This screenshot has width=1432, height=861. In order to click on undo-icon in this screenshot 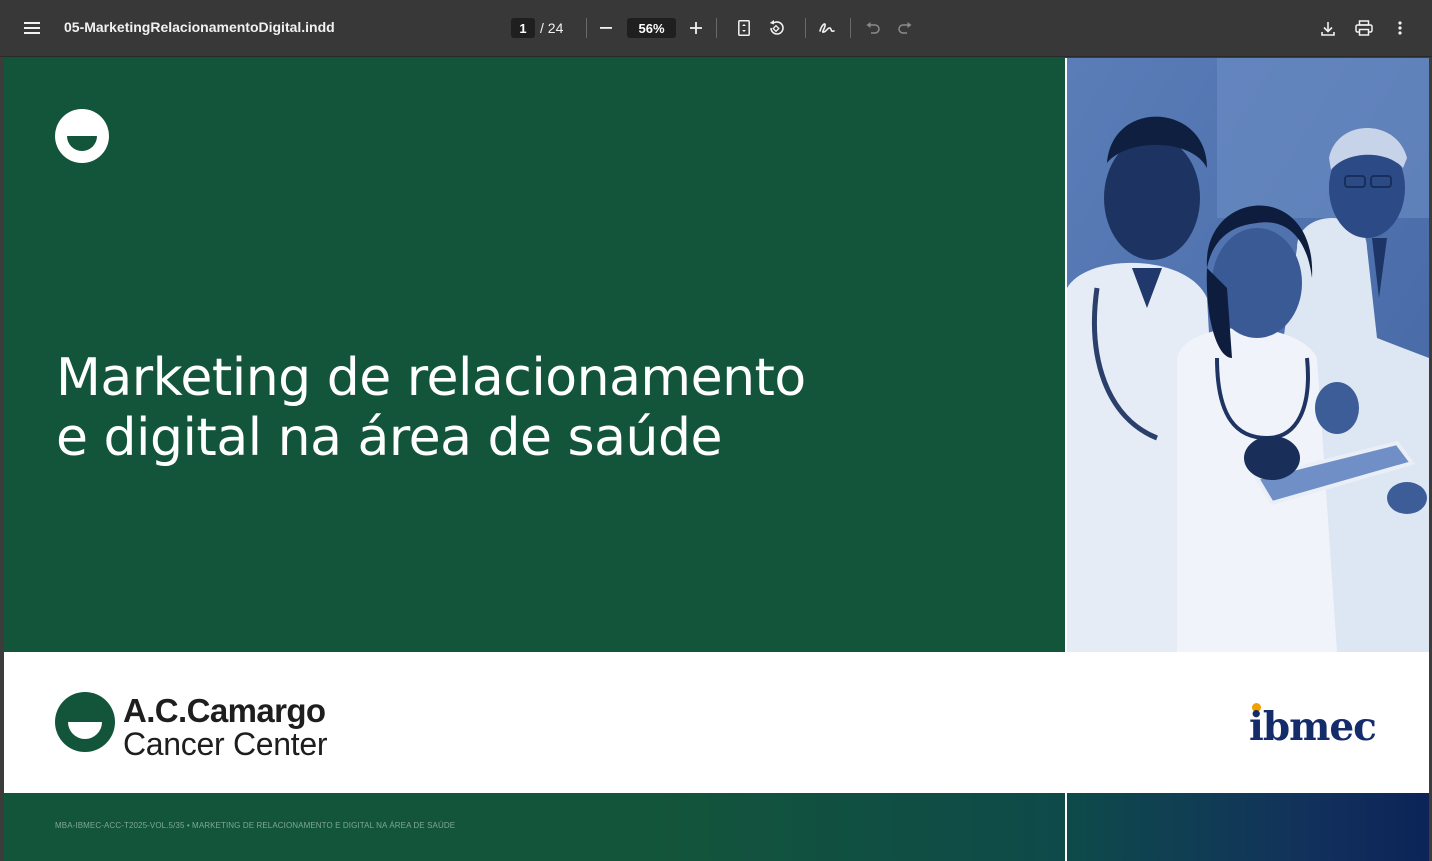, I will do `click(873, 28)`.